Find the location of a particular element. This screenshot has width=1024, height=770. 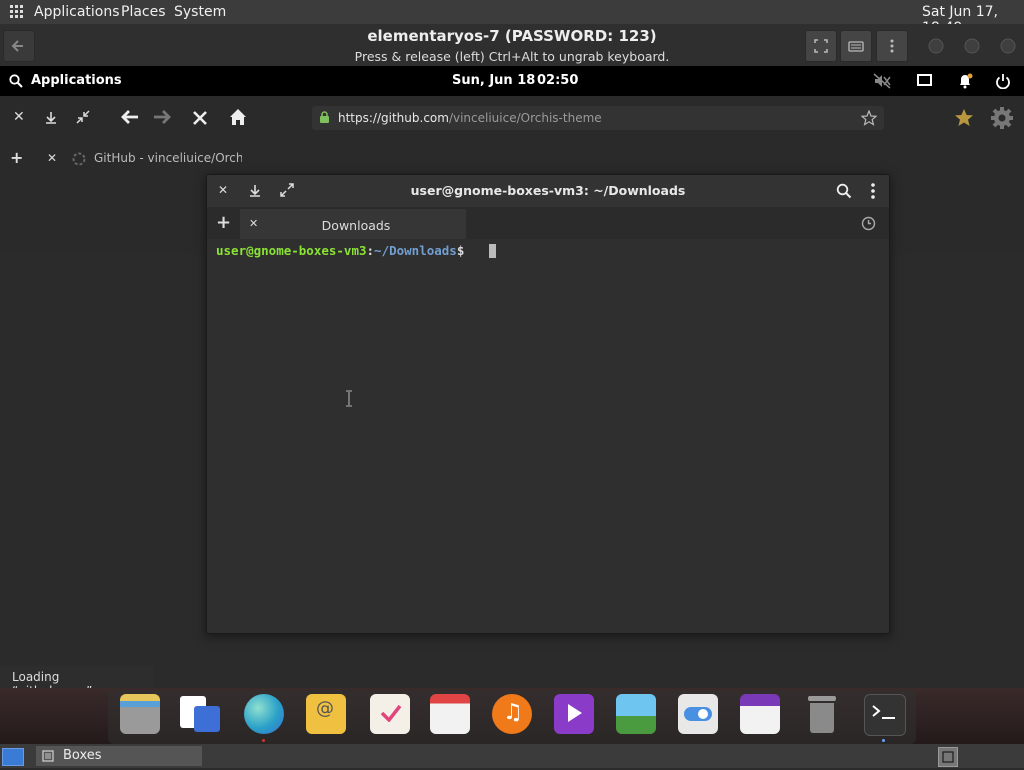

menu-button is located at coordinates (892, 46).